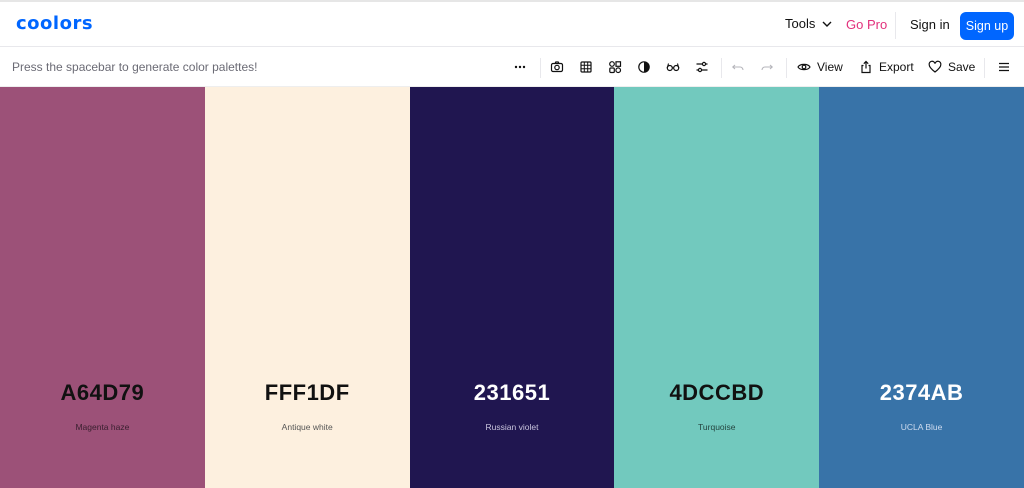  I want to click on top-header: coolors Tools Go Pro Sign in Sign up, so click(512, 23).